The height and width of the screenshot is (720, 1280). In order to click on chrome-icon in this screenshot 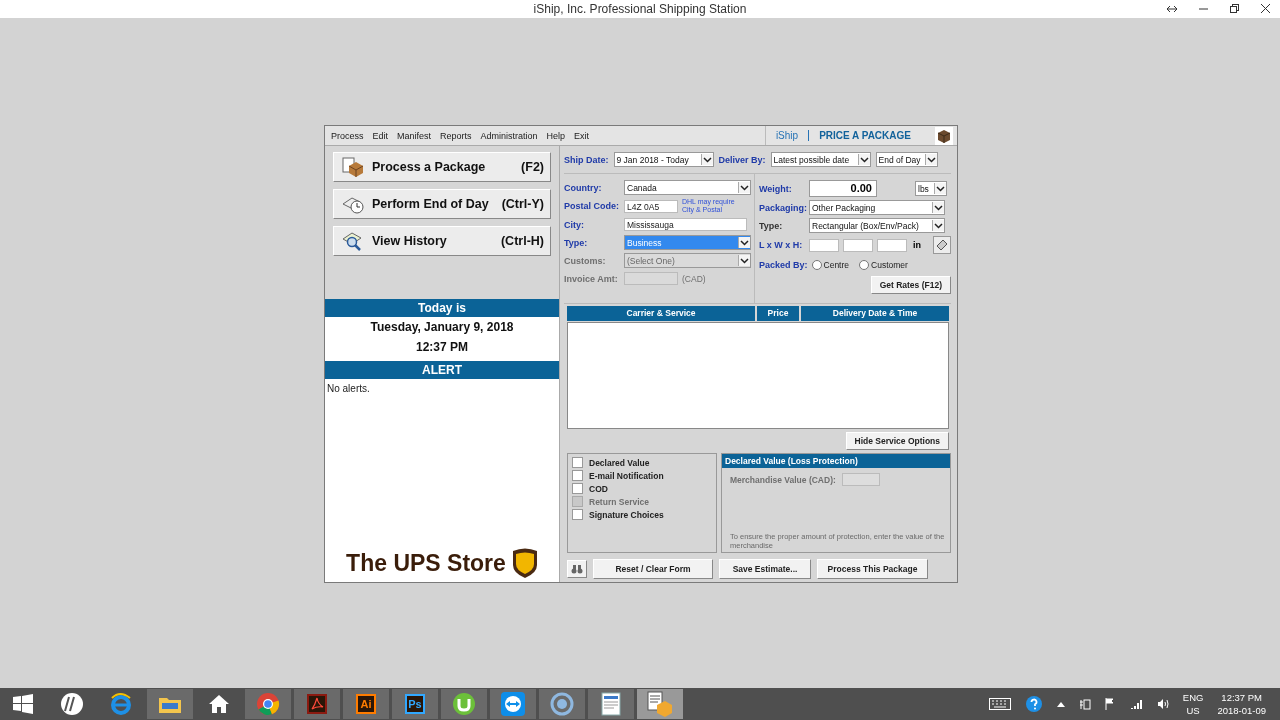, I will do `click(268, 704)`.